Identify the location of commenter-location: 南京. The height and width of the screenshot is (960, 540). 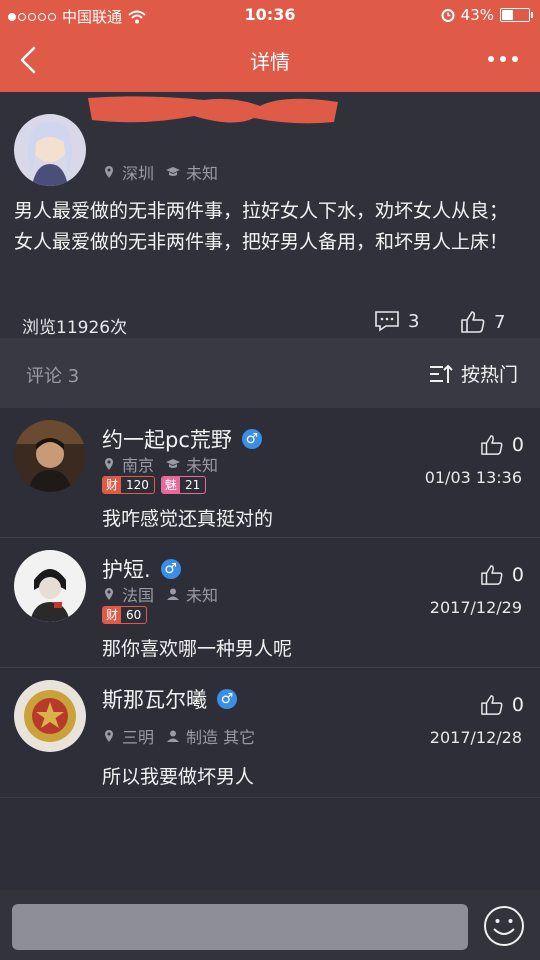
(138, 465).